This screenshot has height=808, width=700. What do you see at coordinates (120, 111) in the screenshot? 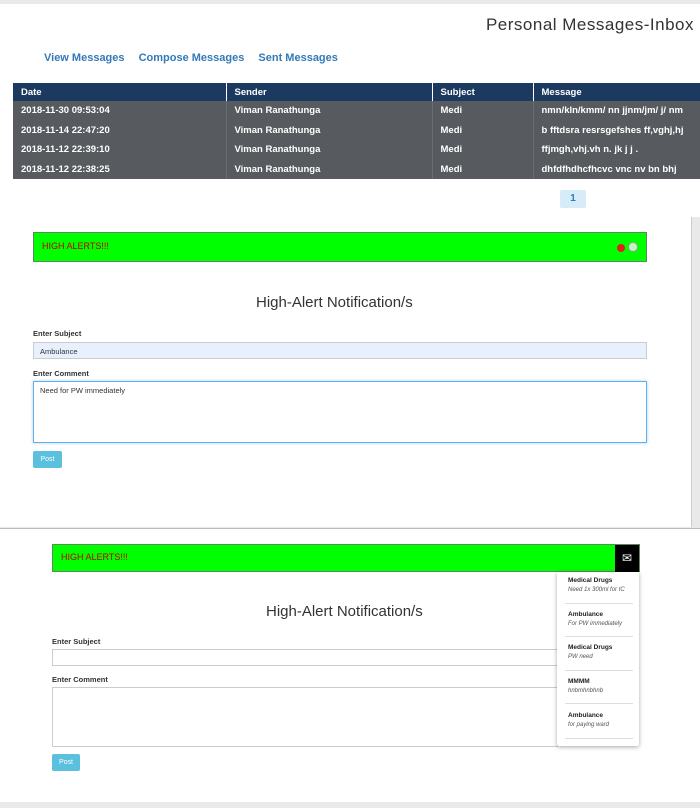
I see `cell-date: 2018-11-30 09:53:04` at bounding box center [120, 111].